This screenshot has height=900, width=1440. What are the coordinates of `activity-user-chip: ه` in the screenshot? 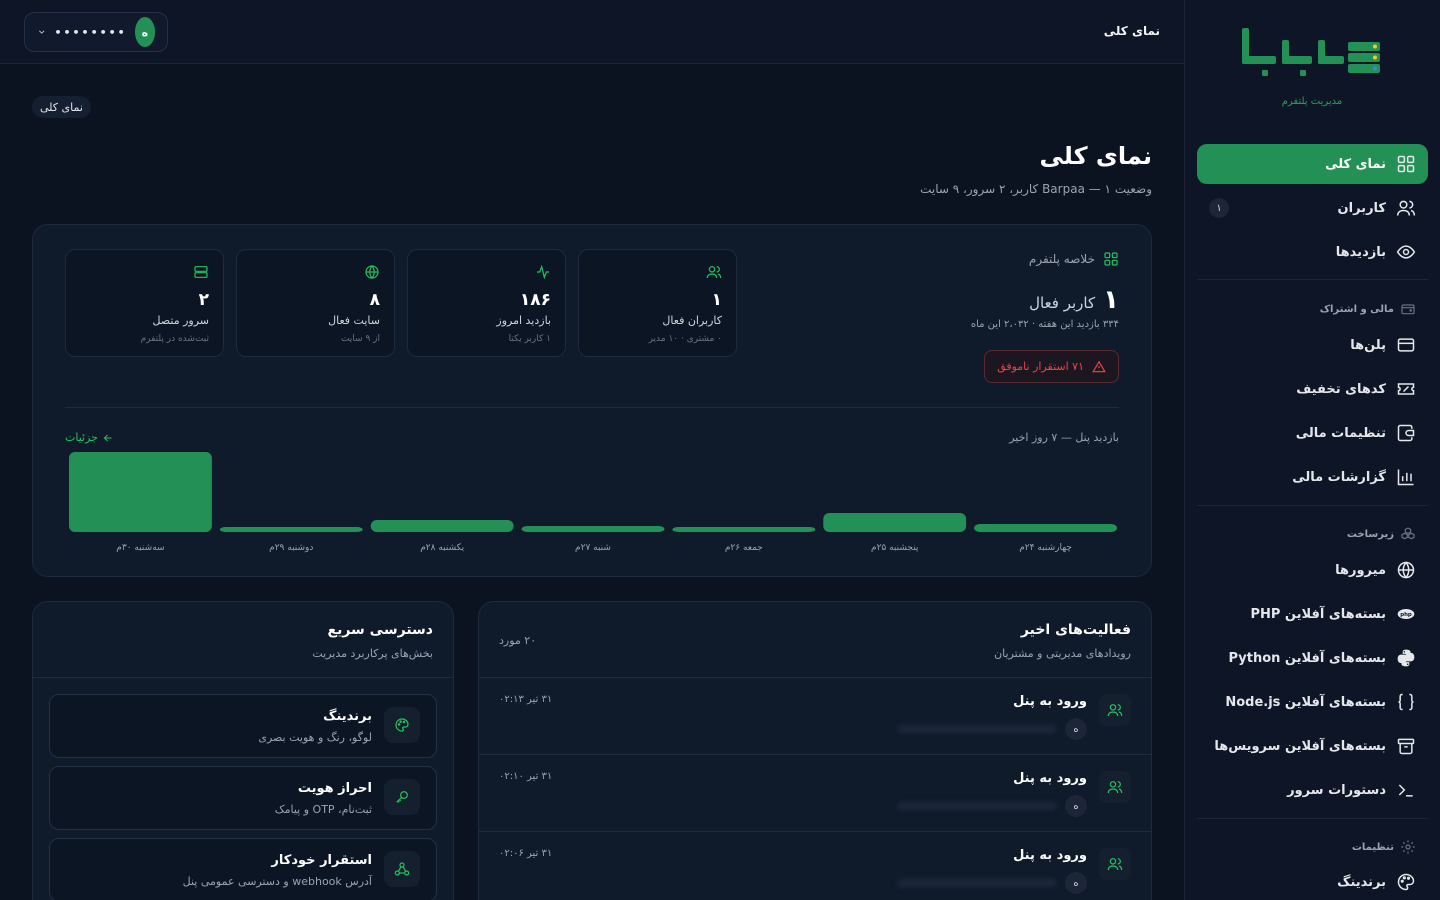 It's located at (1076, 806).